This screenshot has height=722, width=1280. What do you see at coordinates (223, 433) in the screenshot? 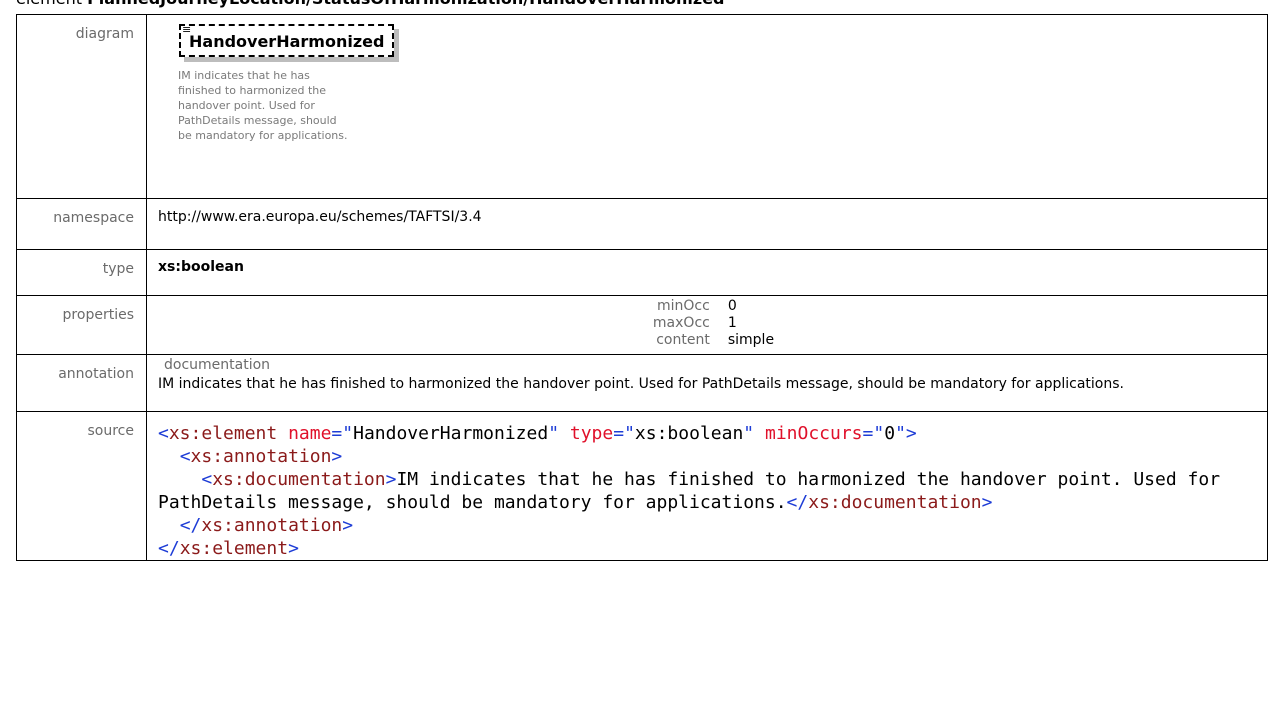
I see `src-element-tag: xs:element` at bounding box center [223, 433].